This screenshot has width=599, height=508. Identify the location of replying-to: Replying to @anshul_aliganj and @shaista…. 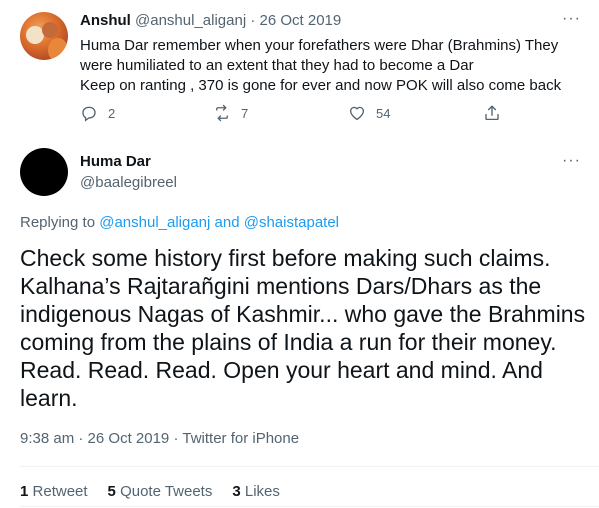
(179, 222).